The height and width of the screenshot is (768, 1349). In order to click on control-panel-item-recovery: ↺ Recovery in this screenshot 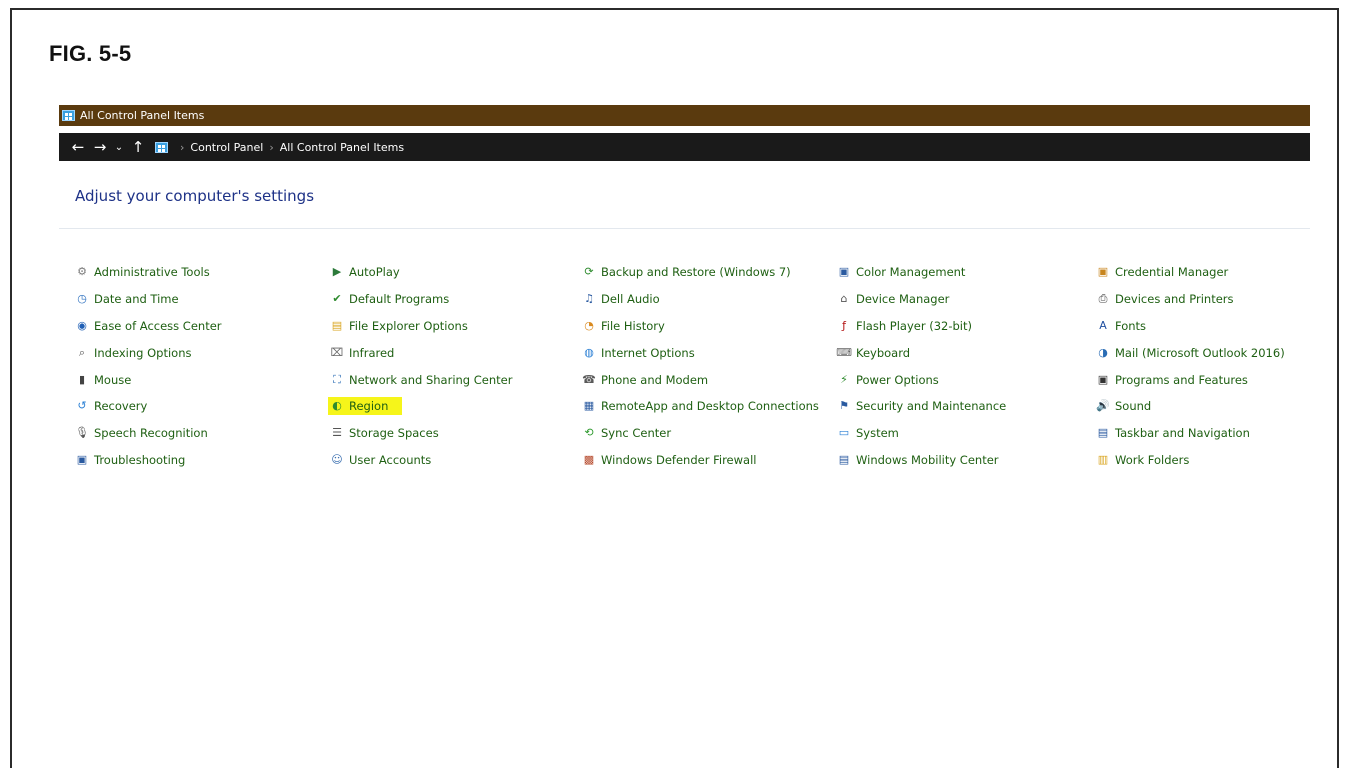, I will do `click(148, 406)`.